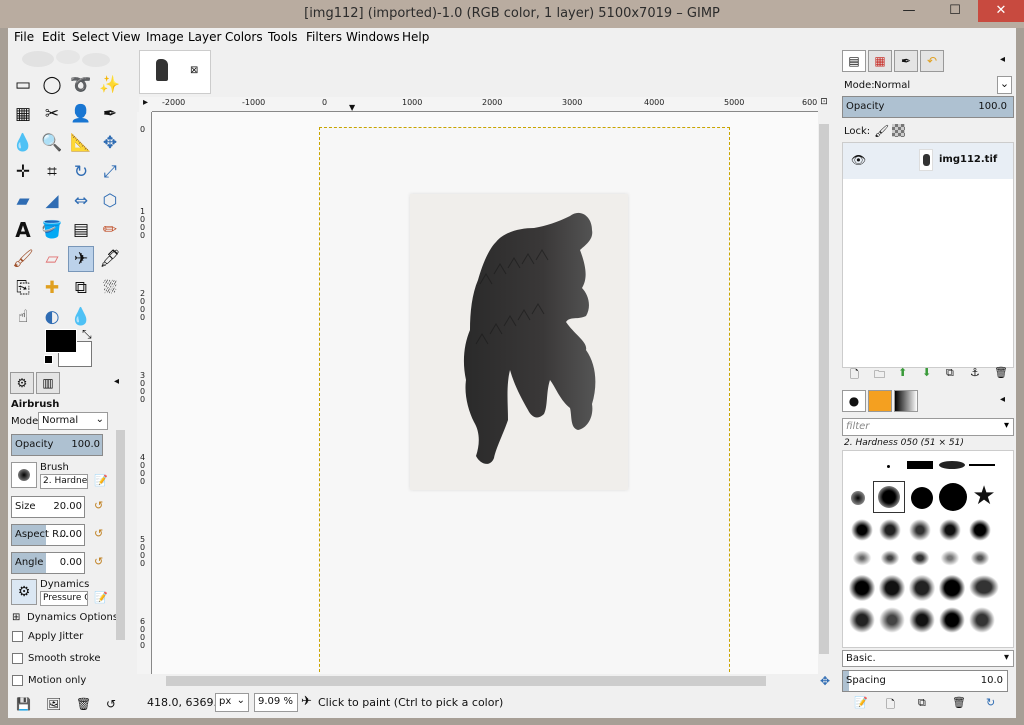  What do you see at coordinates (98, 561) in the screenshot?
I see `reset-angle-icon: ↺` at bounding box center [98, 561].